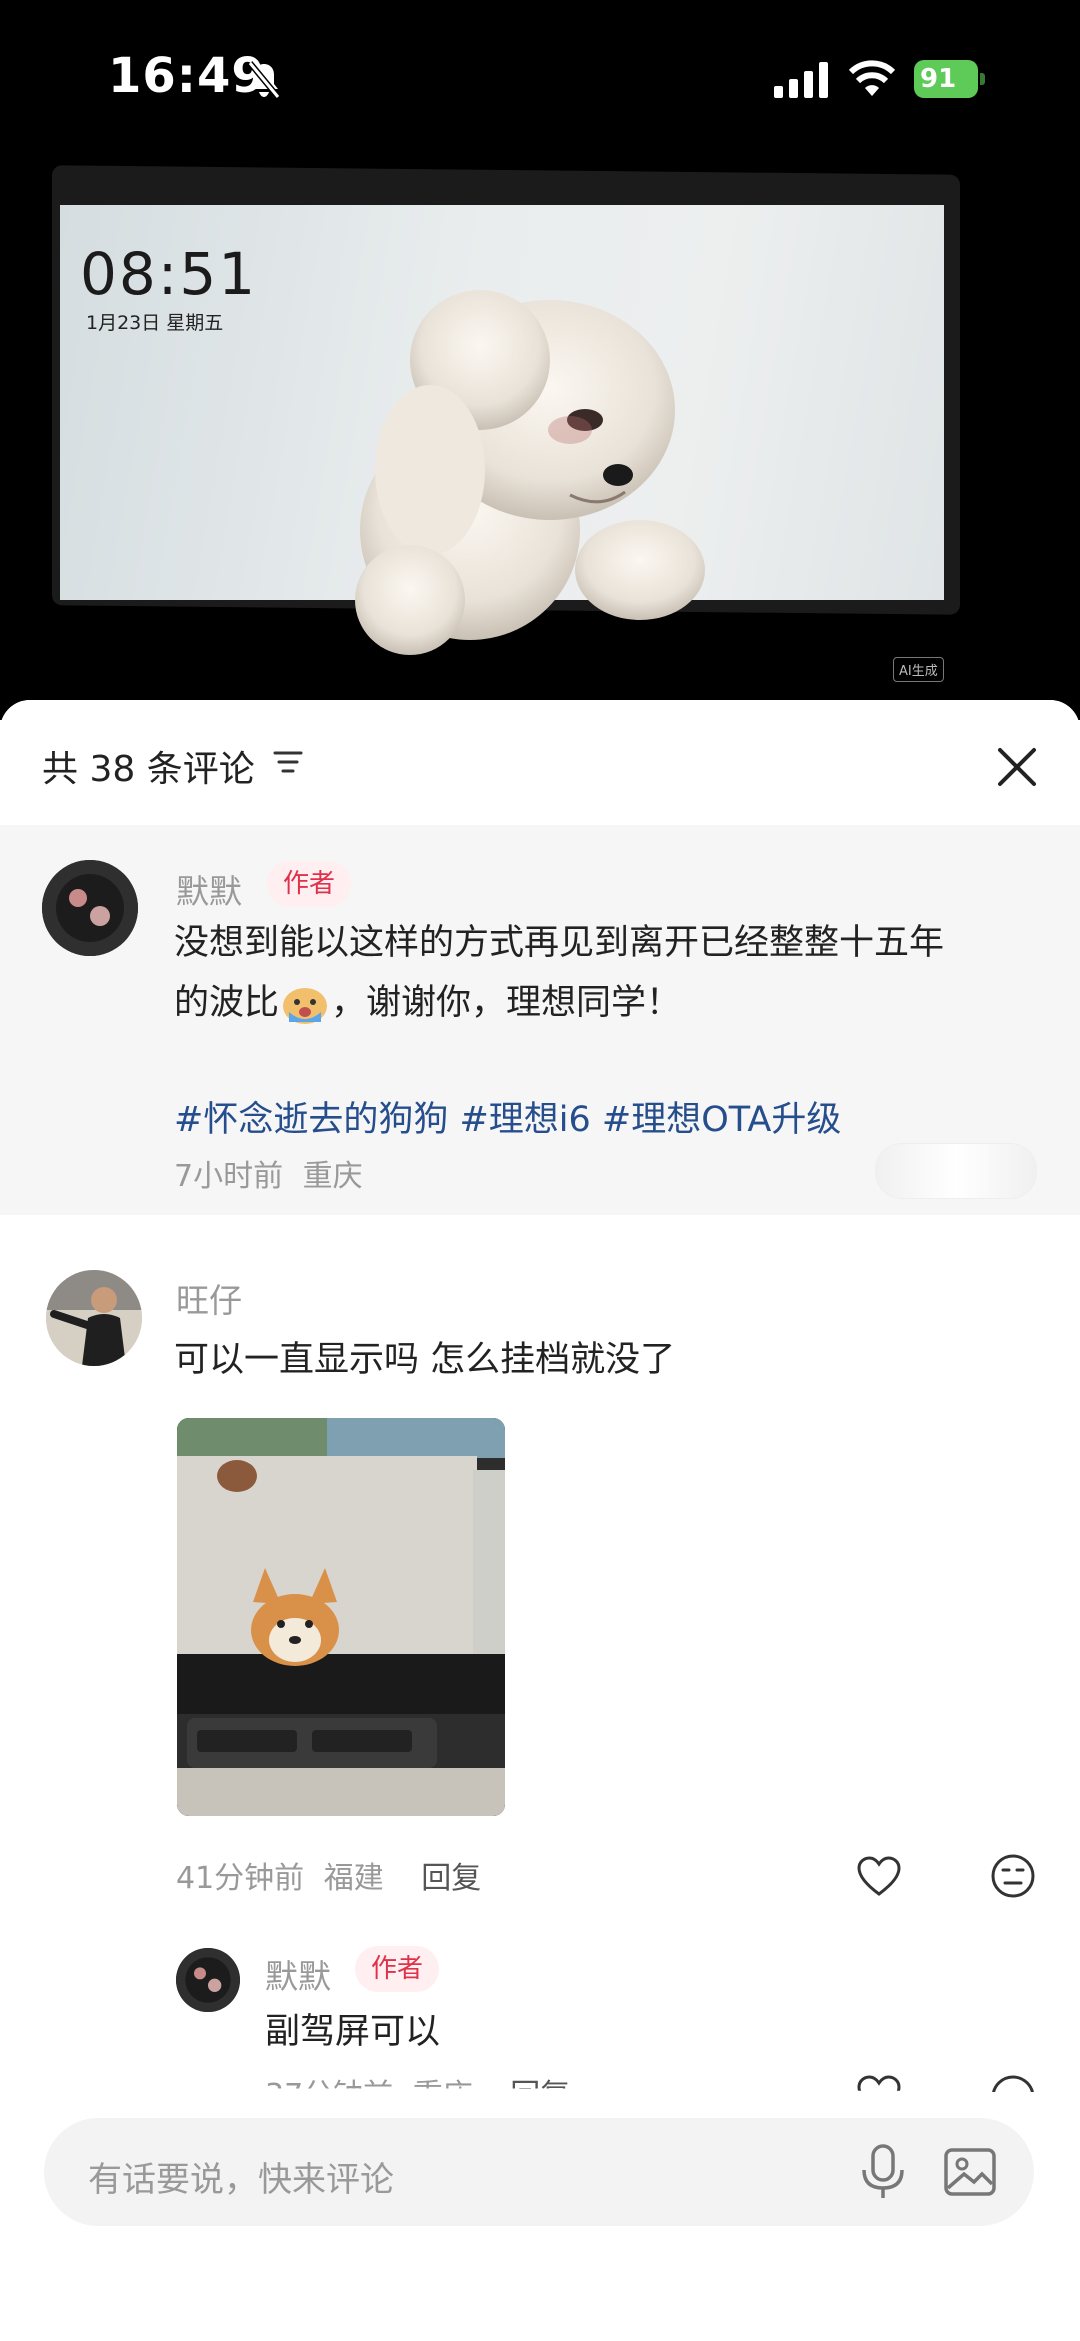  I want to click on battery-charging-icon: 91, so click(949, 79).